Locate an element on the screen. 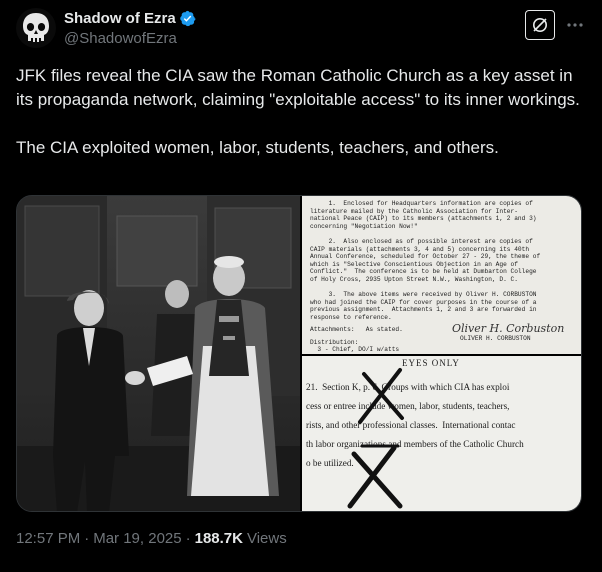 This screenshot has width=602, height=572. signature: Oliver H. Corbuston is located at coordinates (508, 328).